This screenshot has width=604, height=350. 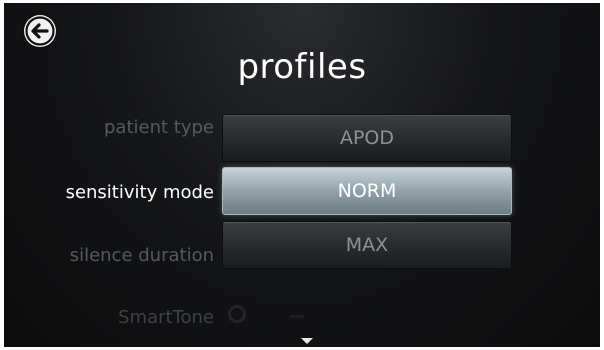 What do you see at coordinates (139, 192) in the screenshot?
I see `sensitivity-mode-label: sensitivity mode` at bounding box center [139, 192].